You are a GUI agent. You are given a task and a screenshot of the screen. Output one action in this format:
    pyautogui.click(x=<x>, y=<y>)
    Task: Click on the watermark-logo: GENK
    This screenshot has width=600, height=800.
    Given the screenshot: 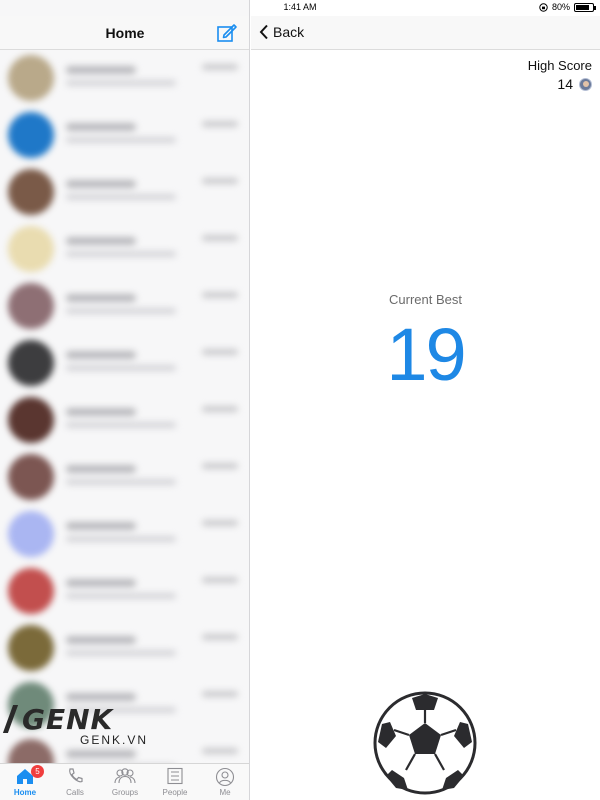 What is the action you would take?
    pyautogui.click(x=68, y=719)
    